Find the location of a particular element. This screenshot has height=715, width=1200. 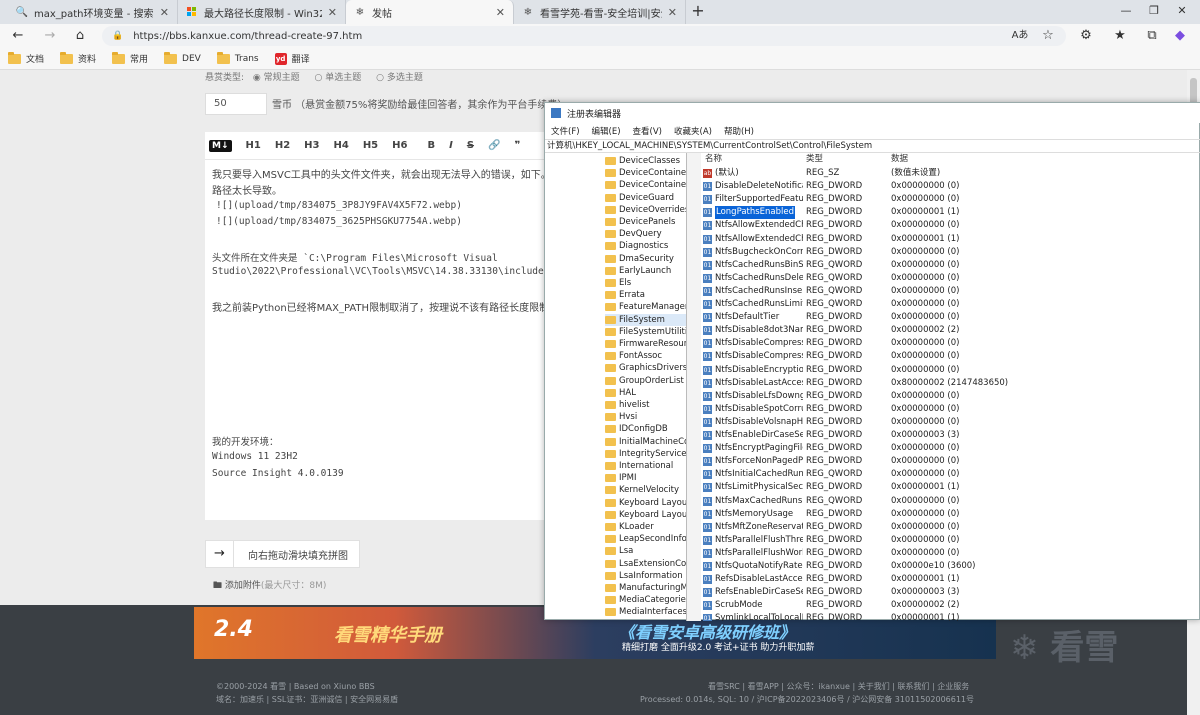

radio-single: ○ 单选主题 is located at coordinates (338, 78).